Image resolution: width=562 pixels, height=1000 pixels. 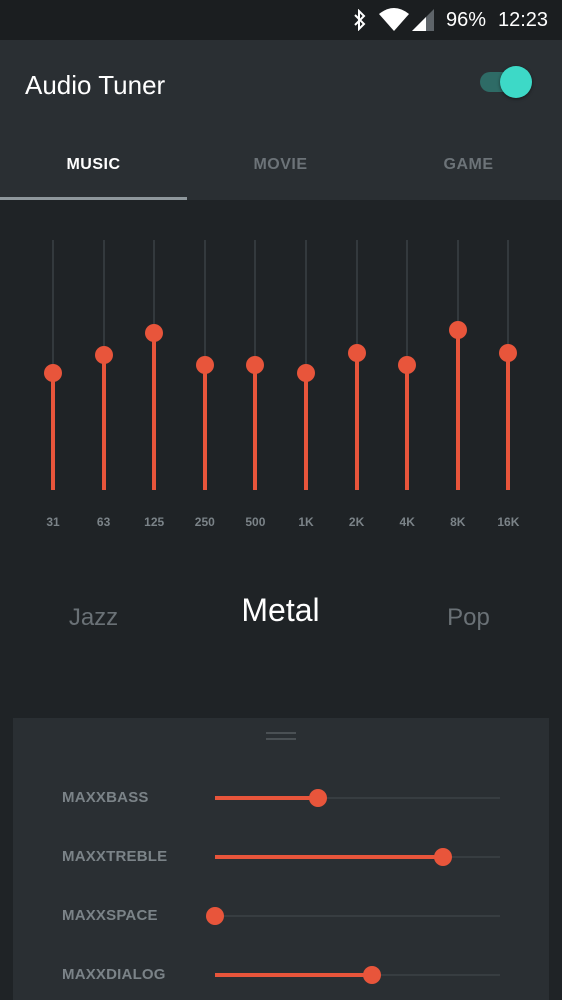 I want to click on eq-band-1k: 1K, so click(x=306, y=370).